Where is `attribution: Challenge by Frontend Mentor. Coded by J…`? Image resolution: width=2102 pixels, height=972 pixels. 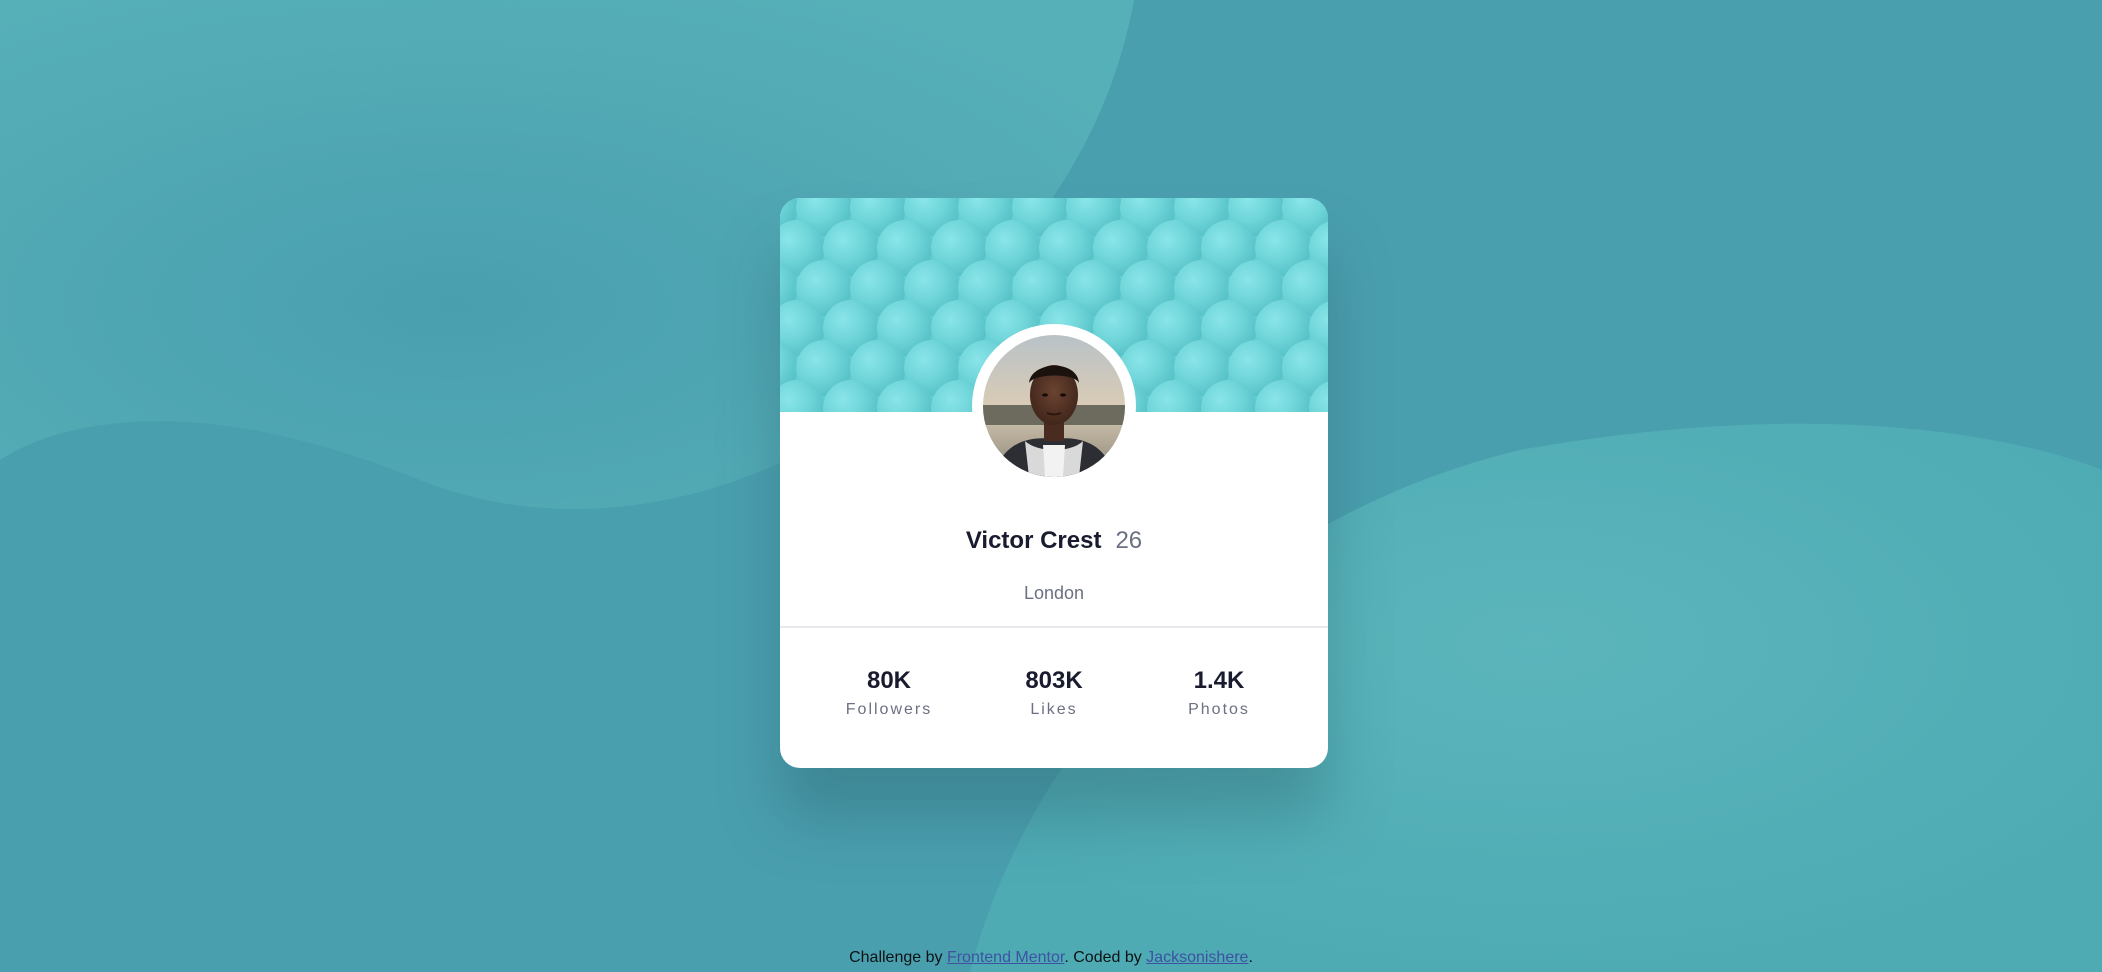
attribution: Challenge by Frontend Mentor. Coded by J… is located at coordinates (1051, 958).